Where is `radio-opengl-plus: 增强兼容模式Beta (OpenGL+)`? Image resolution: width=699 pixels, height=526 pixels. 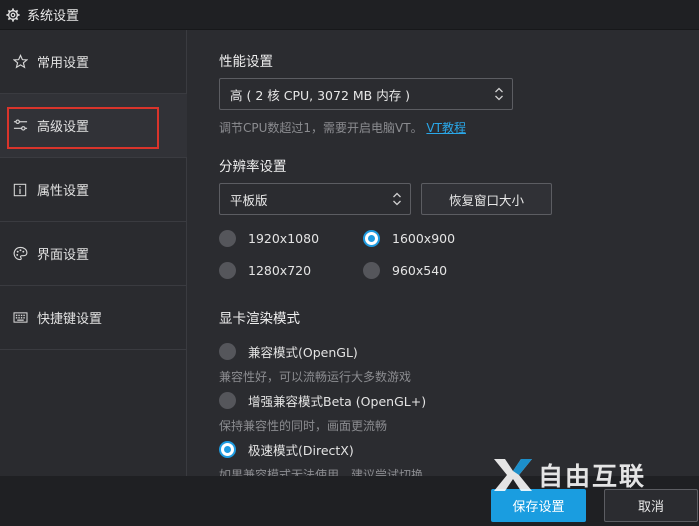
radio-opengl-plus: 增强兼容模式Beta (OpenGL+) is located at coordinates (322, 400).